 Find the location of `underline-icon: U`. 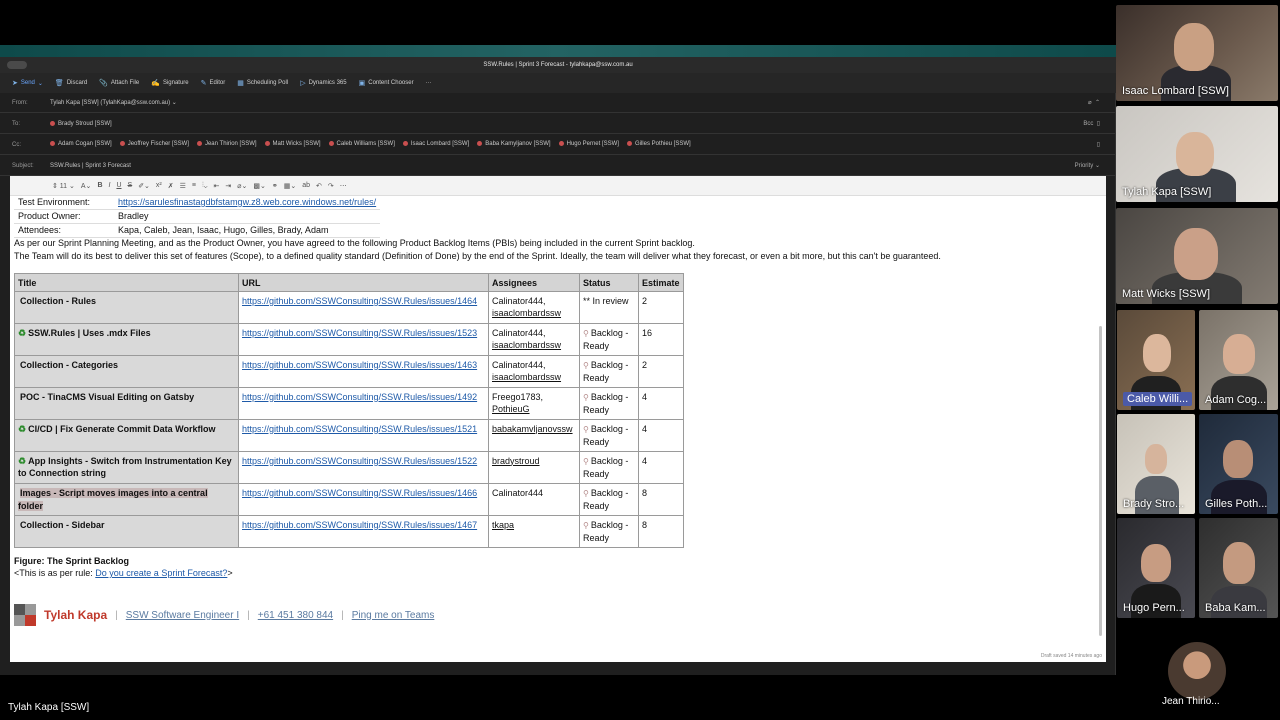

underline-icon: U is located at coordinates (118, 185).